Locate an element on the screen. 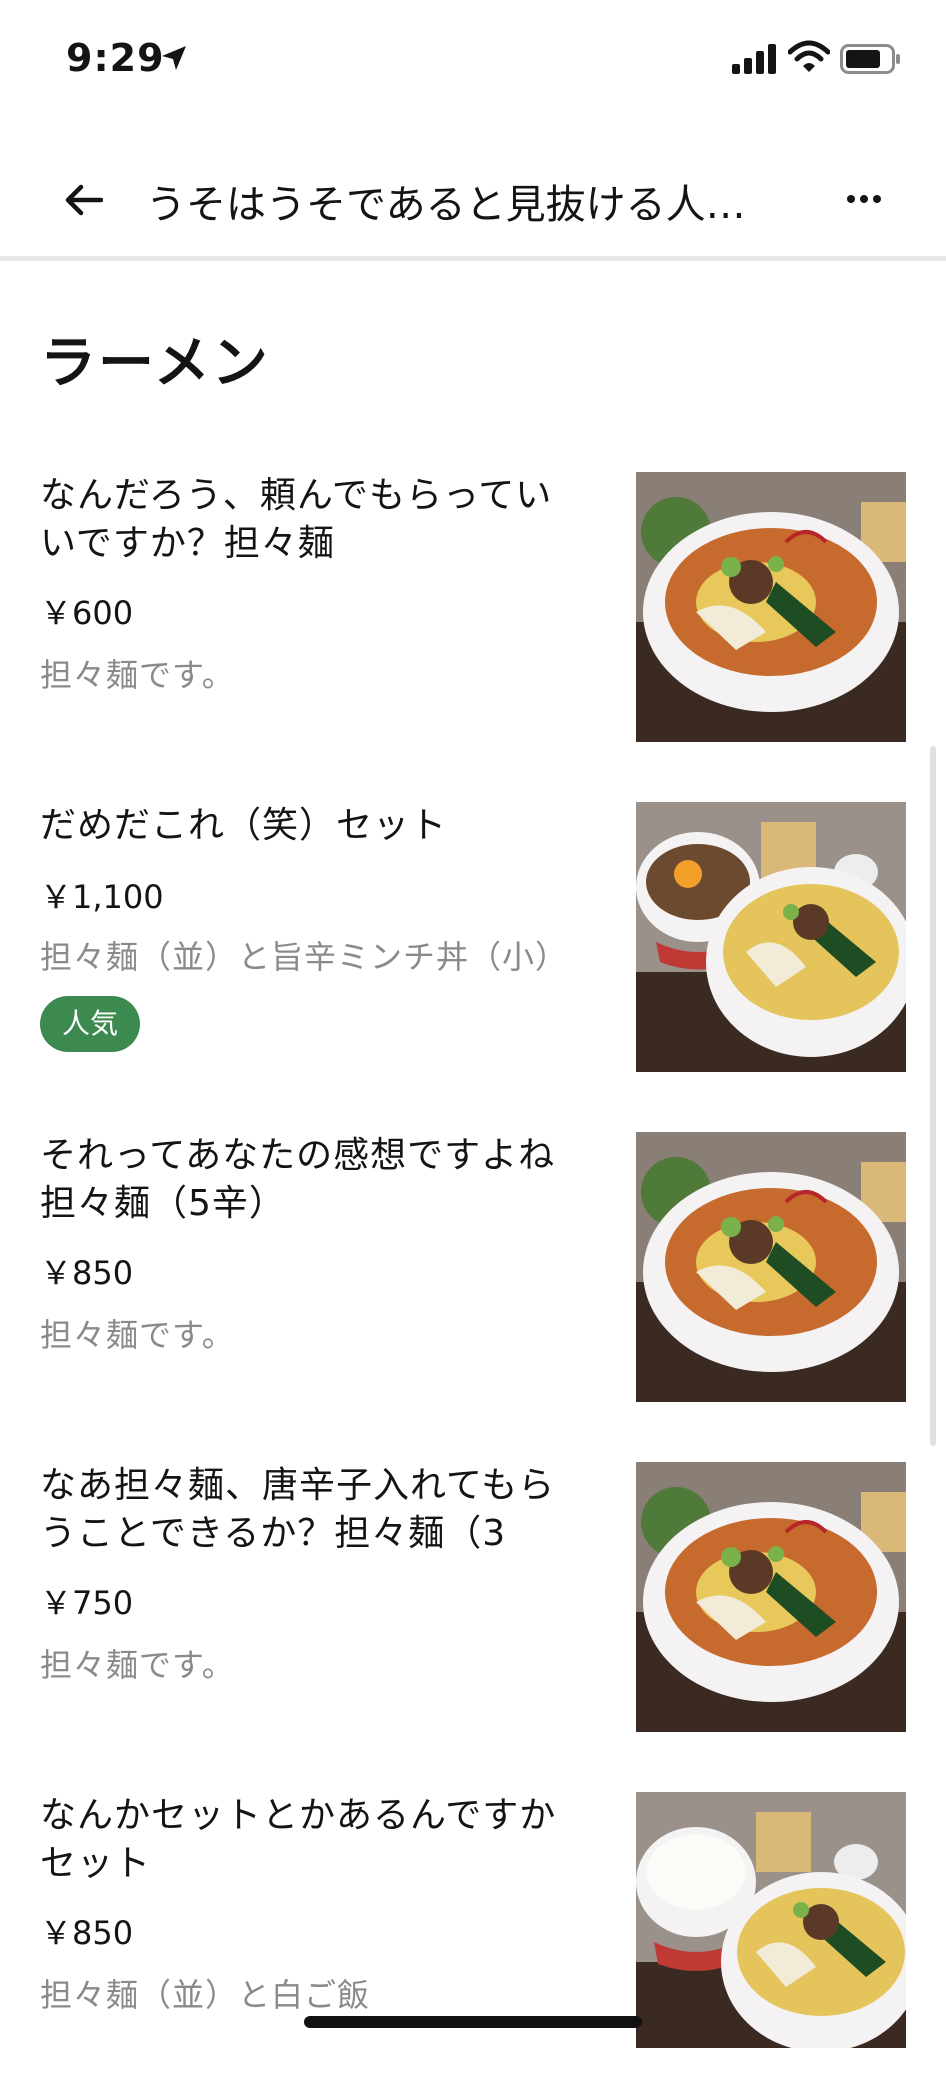 This screenshot has width=946, height=2092. more-button is located at coordinates (864, 199).